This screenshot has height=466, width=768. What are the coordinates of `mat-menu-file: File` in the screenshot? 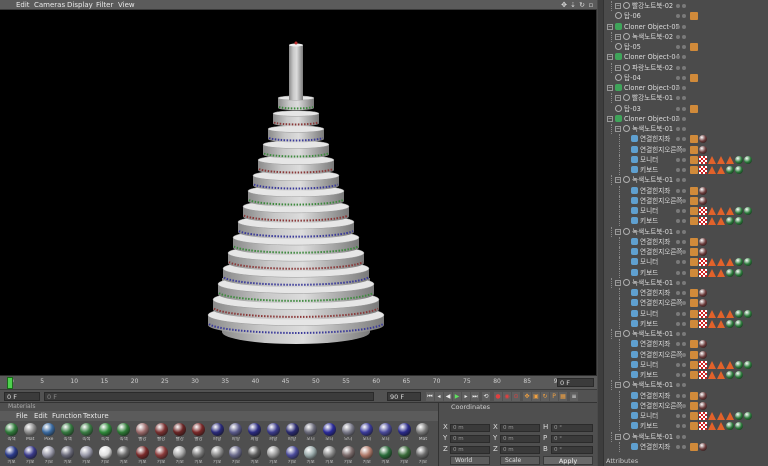 It's located at (22, 416).